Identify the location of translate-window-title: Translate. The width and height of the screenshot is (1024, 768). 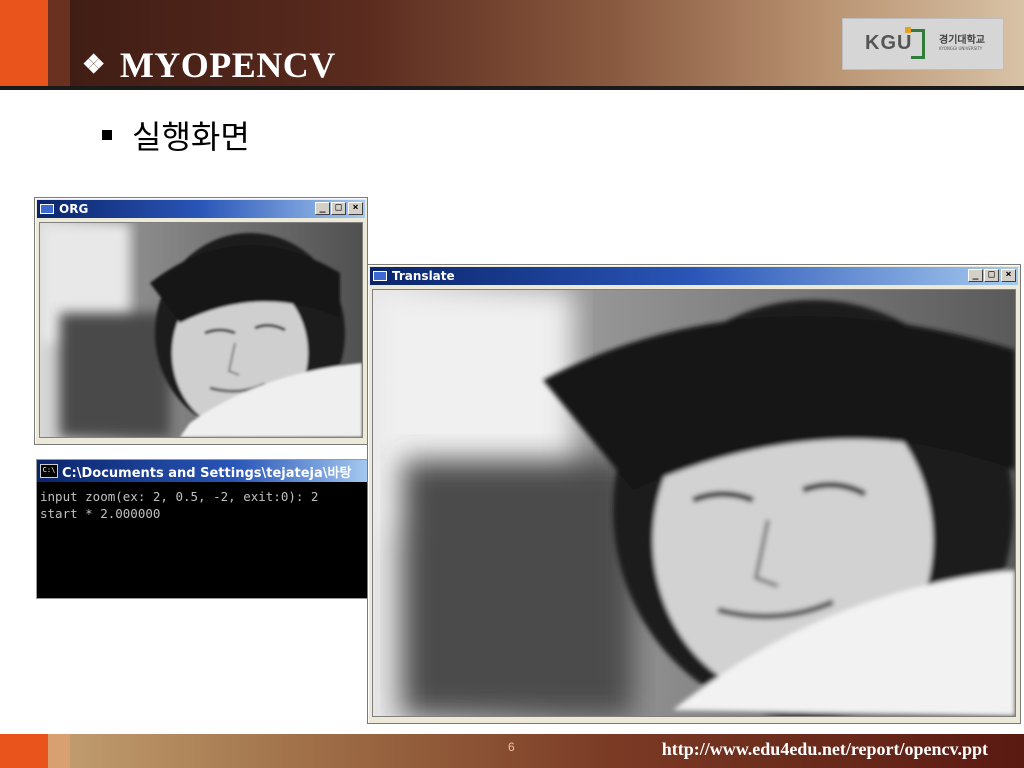
(423, 276).